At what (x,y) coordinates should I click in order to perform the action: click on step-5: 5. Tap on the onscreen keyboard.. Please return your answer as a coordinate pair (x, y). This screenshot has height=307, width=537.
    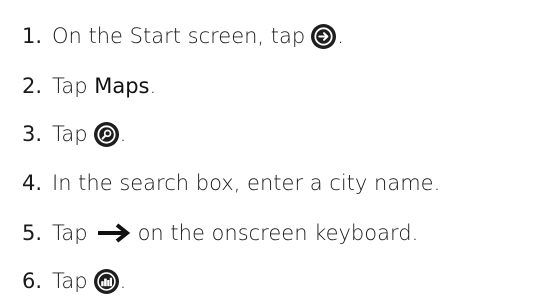
    Looking at the image, I should click on (209, 233).